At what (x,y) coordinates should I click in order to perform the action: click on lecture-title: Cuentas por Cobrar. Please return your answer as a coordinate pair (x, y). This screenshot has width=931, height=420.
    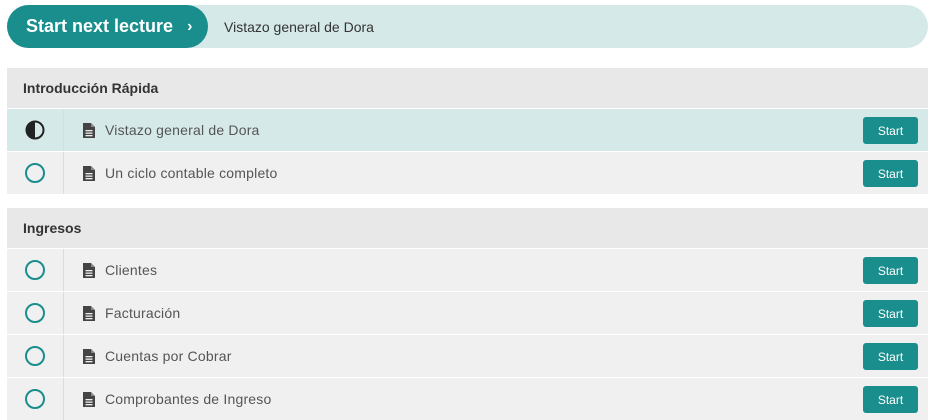
    Looking at the image, I should click on (168, 356).